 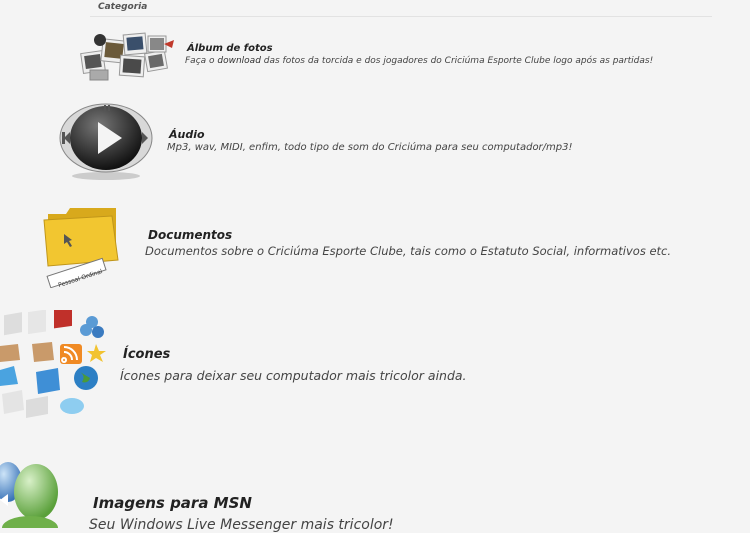 I want to click on category-title: Áudio, so click(x=187, y=134).